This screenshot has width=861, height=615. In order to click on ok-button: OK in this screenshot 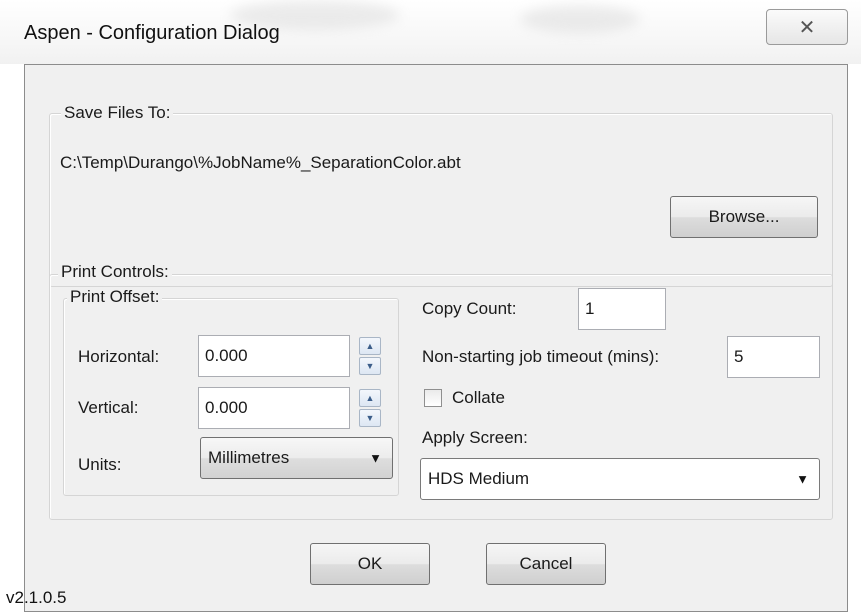, I will do `click(370, 564)`.